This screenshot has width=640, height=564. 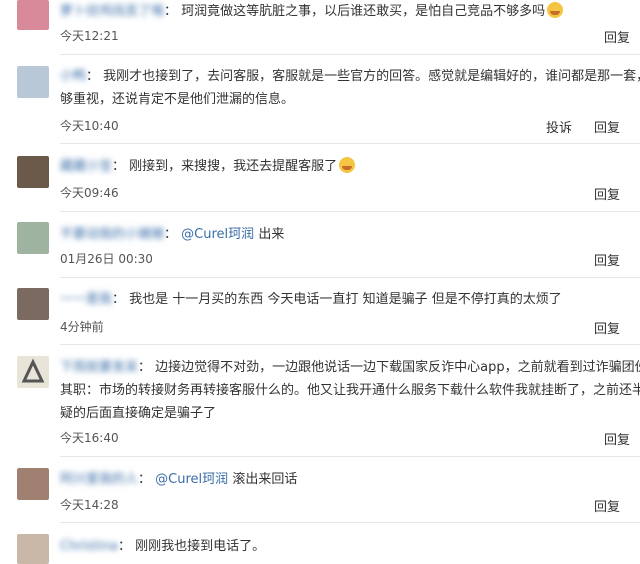 What do you see at coordinates (89, 126) in the screenshot?
I see `timestamp: 今天10:40` at bounding box center [89, 126].